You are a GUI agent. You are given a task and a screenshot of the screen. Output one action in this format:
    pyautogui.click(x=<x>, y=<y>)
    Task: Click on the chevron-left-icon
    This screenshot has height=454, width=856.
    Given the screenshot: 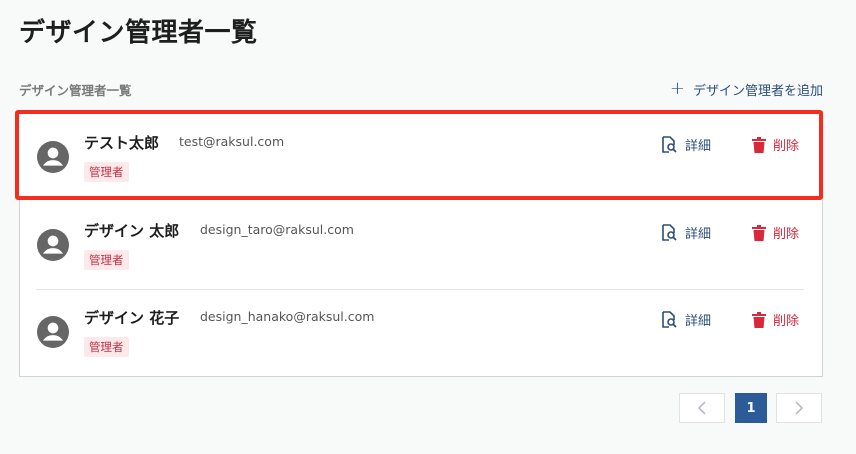 What is the action you would take?
    pyautogui.click(x=701, y=408)
    